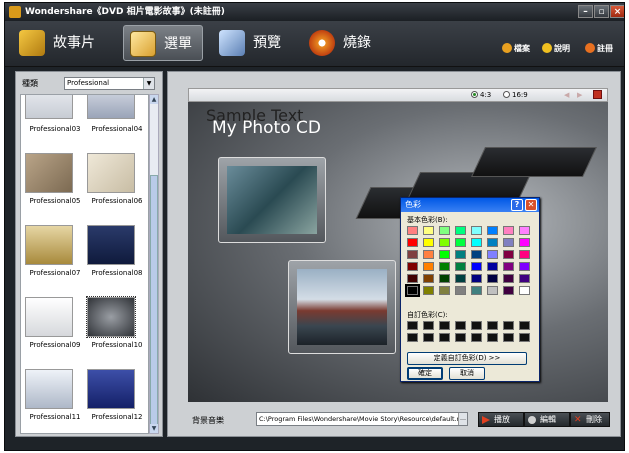 Image resolution: width=629 pixels, height=453 pixels. What do you see at coordinates (154, 300) in the screenshot?
I see `scroll-thumb` at bounding box center [154, 300].